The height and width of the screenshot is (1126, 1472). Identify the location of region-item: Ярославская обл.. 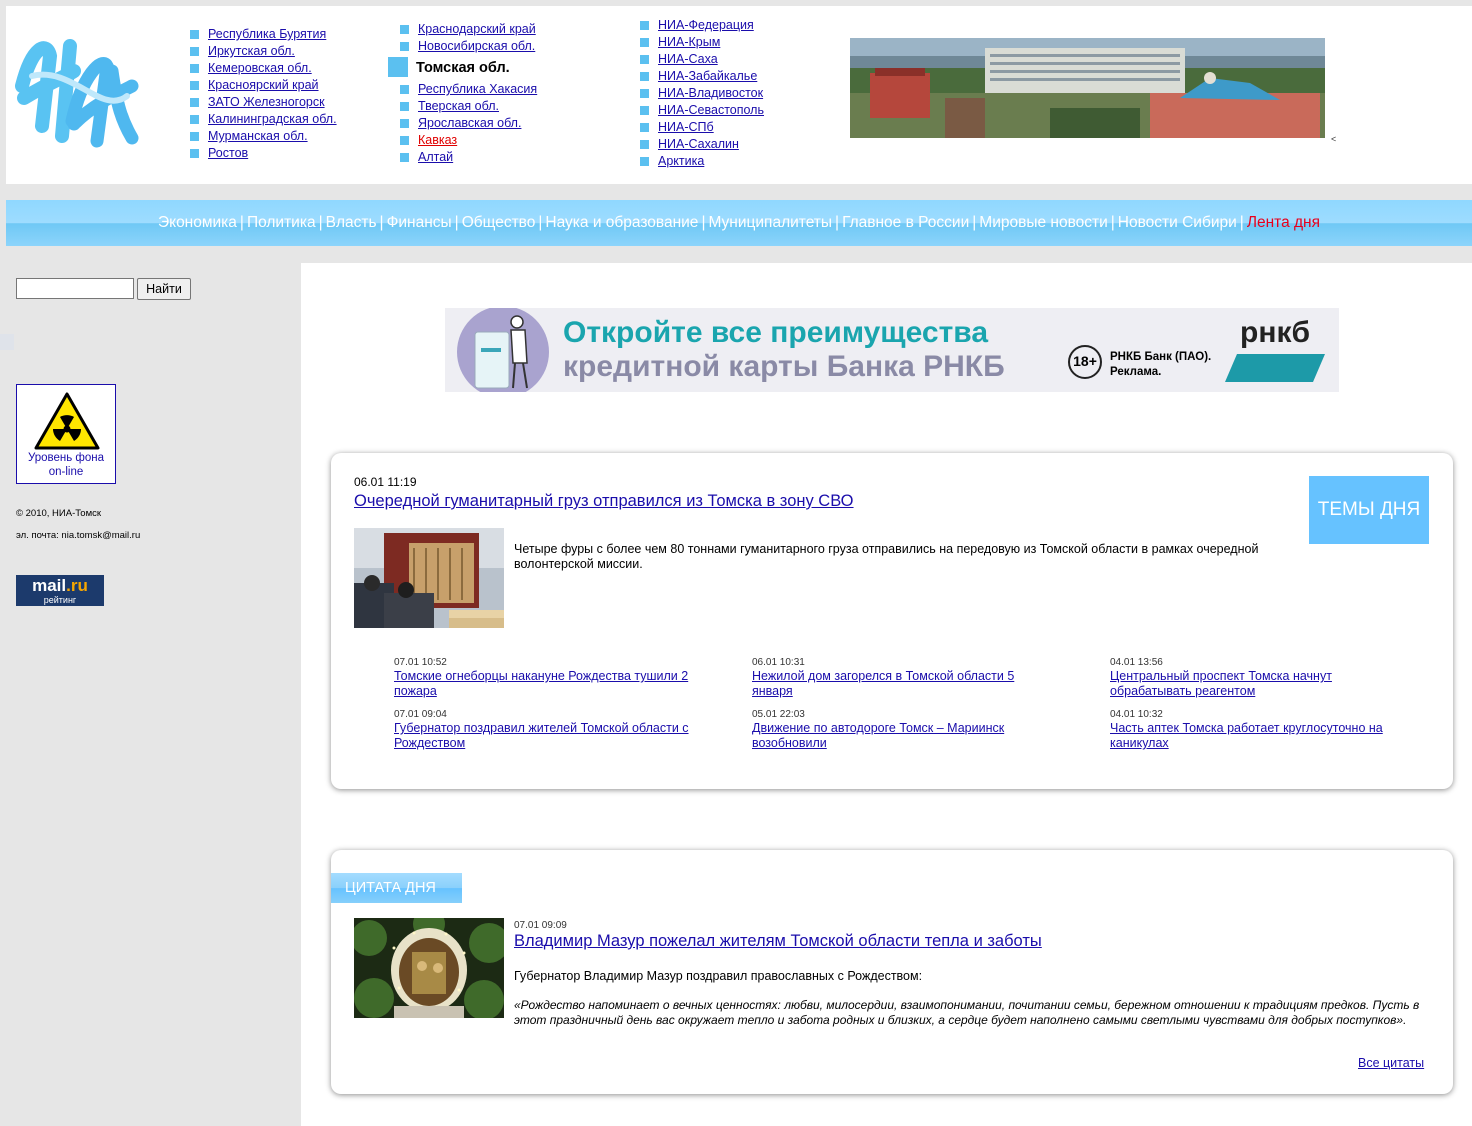
(468, 123).